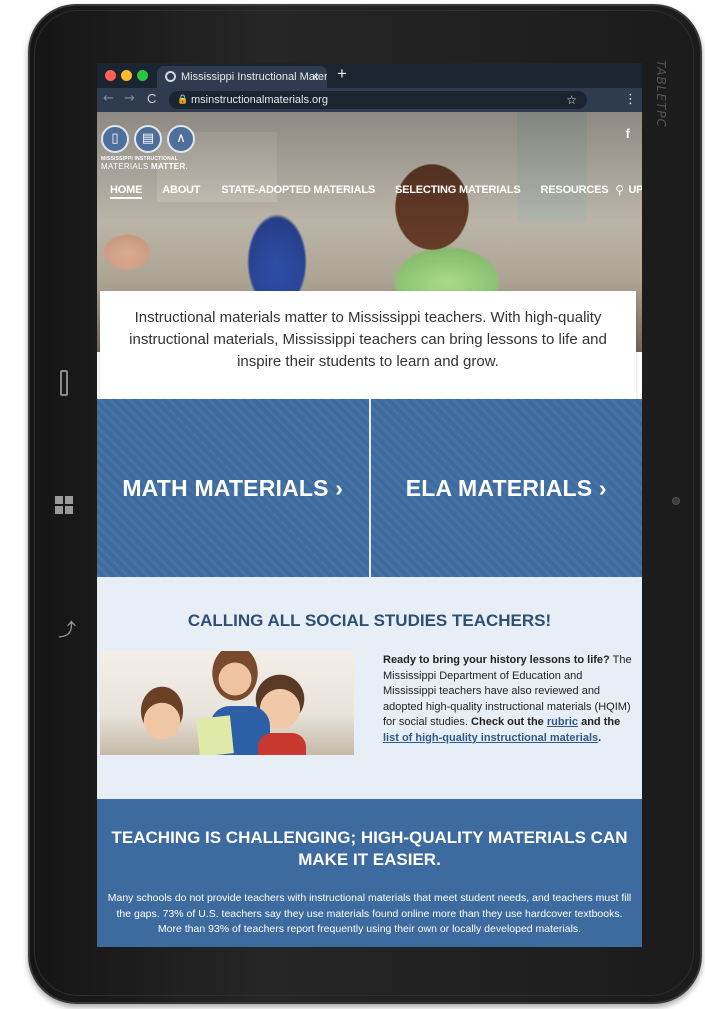 The image size is (705, 1009). I want to click on nav-home: HOME, so click(126, 191).